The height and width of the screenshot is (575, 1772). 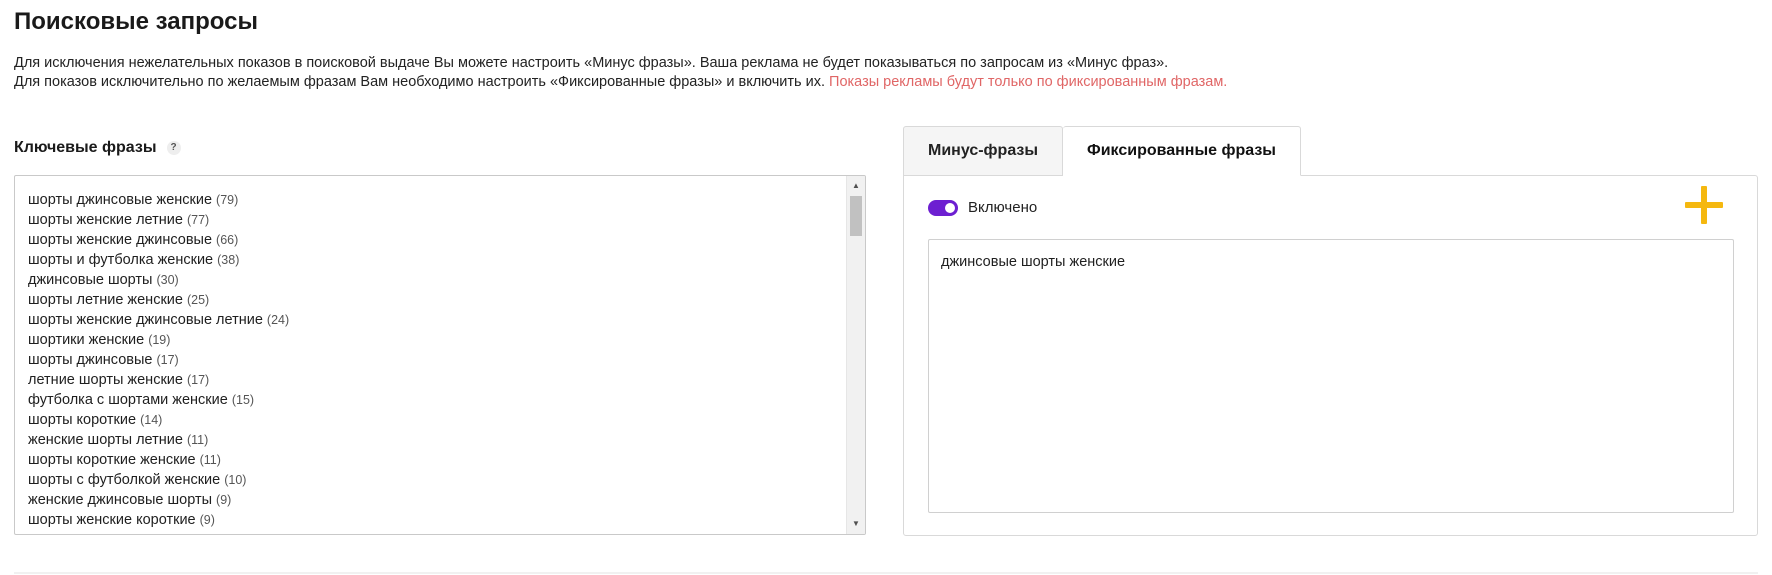 I want to click on keyword-phrase: шорты с футболкой женские, so click(x=124, y=480).